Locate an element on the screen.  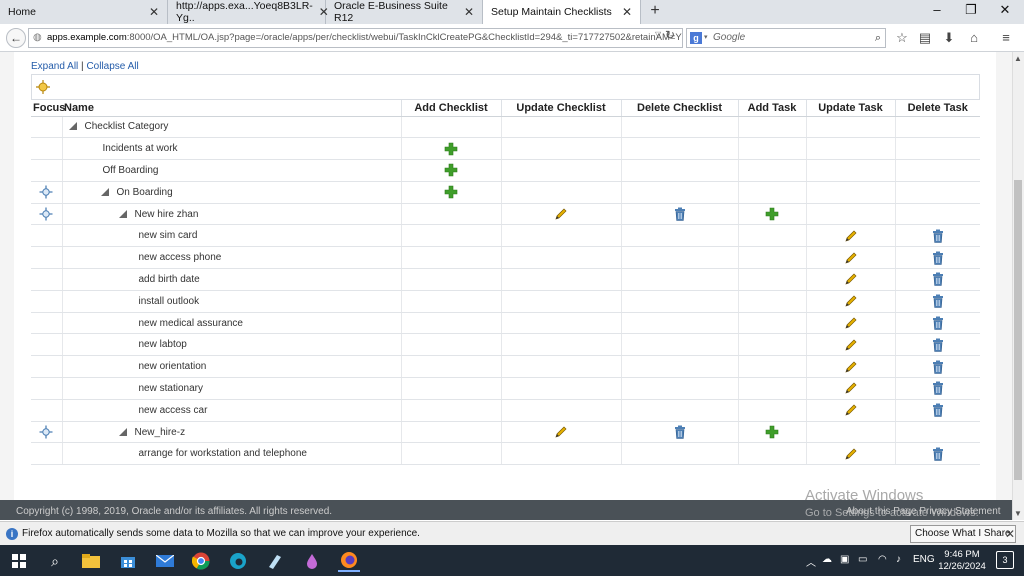
restore-button: ❐ is located at coordinates (971, 10).